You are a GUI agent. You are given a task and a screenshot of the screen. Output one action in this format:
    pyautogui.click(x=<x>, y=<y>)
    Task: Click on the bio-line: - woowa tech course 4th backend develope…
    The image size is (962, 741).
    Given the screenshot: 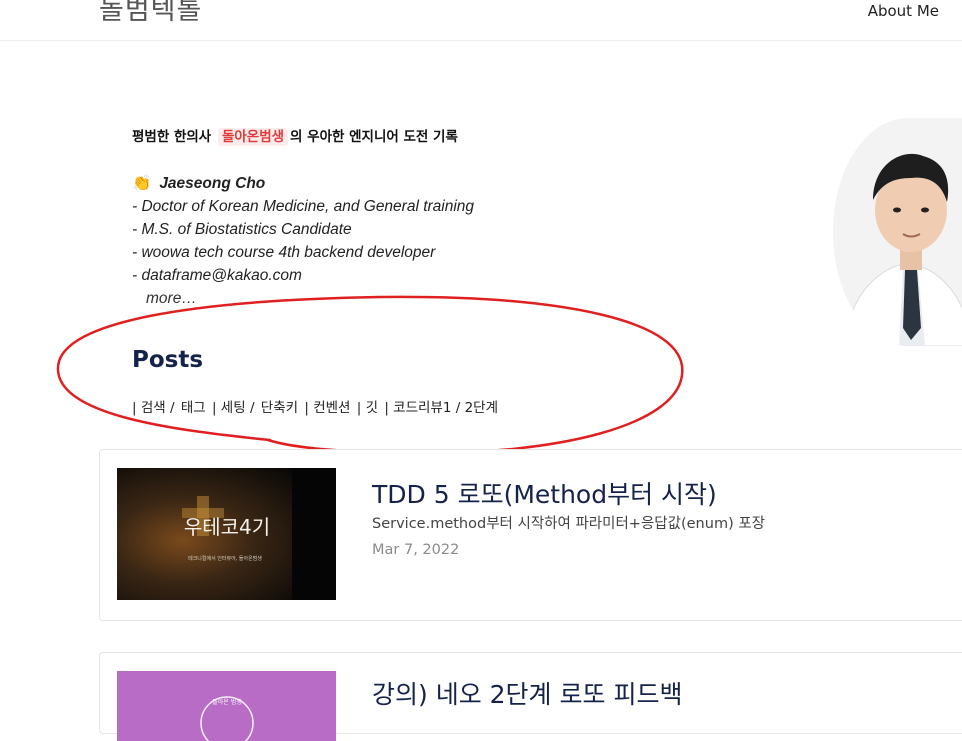 What is the action you would take?
    pyautogui.click(x=284, y=252)
    